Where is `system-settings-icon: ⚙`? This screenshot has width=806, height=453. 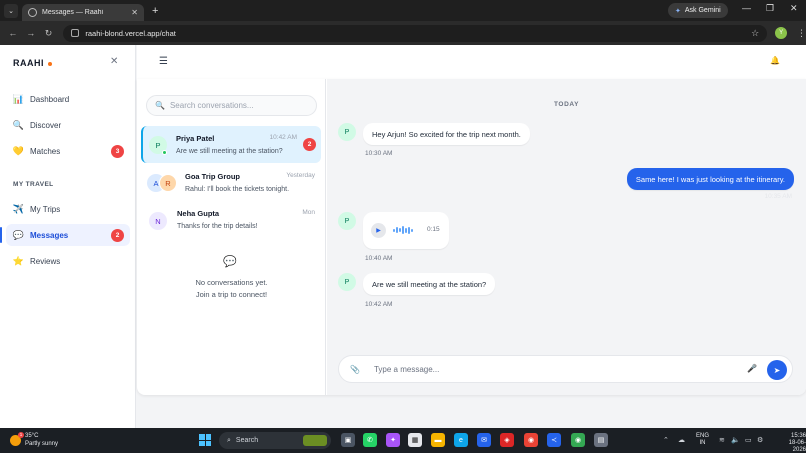 system-settings-icon: ⚙ is located at coordinates (760, 440).